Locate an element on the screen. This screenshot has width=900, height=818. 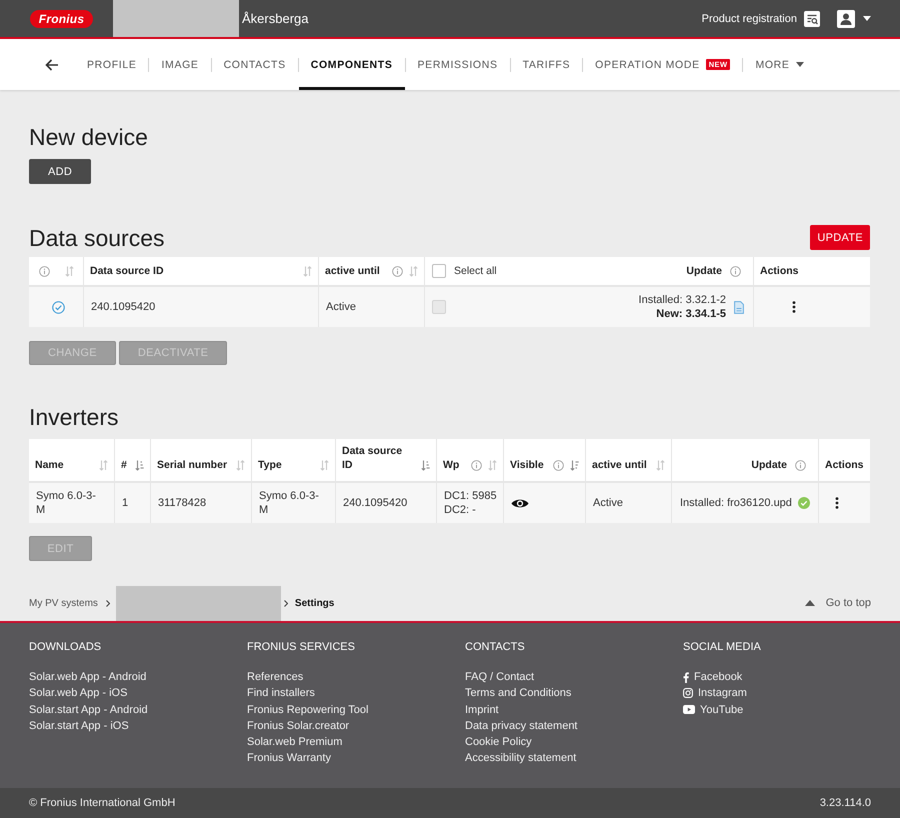
footer-link: Fronius Warranty is located at coordinates (289, 758).